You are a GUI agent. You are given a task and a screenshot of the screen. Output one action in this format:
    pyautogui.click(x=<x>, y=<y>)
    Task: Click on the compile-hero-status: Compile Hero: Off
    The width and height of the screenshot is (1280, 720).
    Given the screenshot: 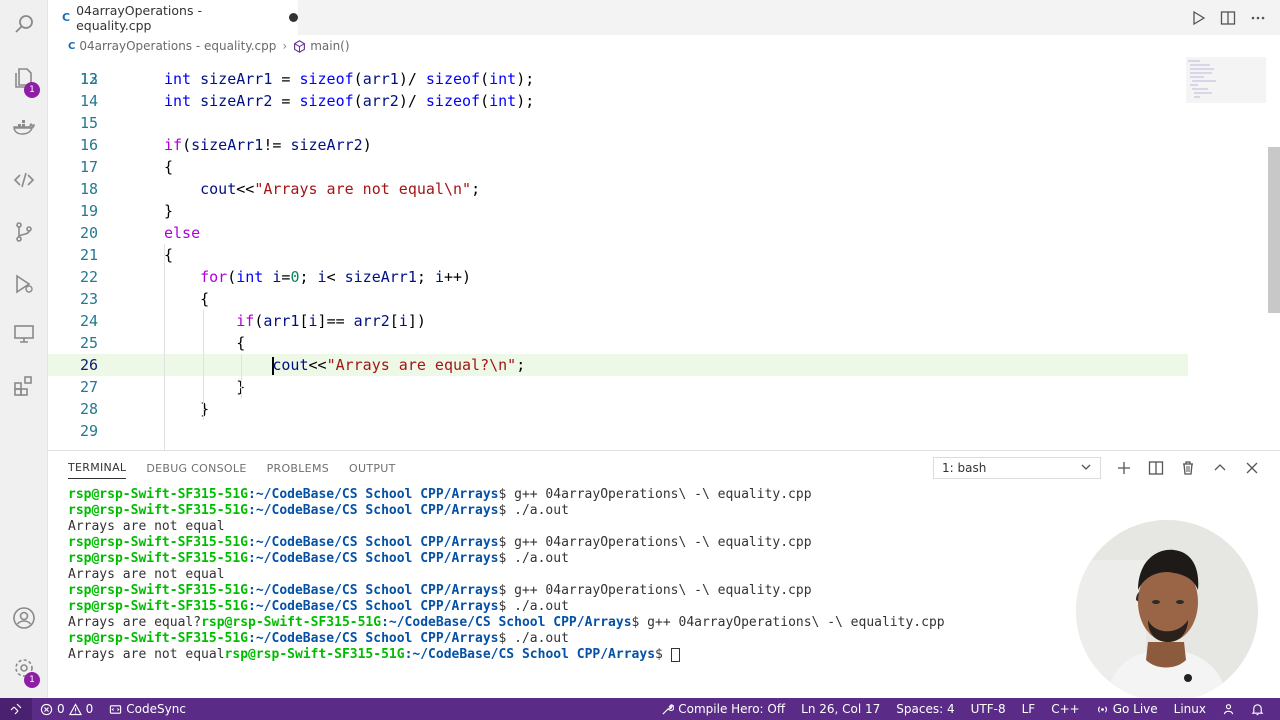 What is the action you would take?
    pyautogui.click(x=723, y=709)
    